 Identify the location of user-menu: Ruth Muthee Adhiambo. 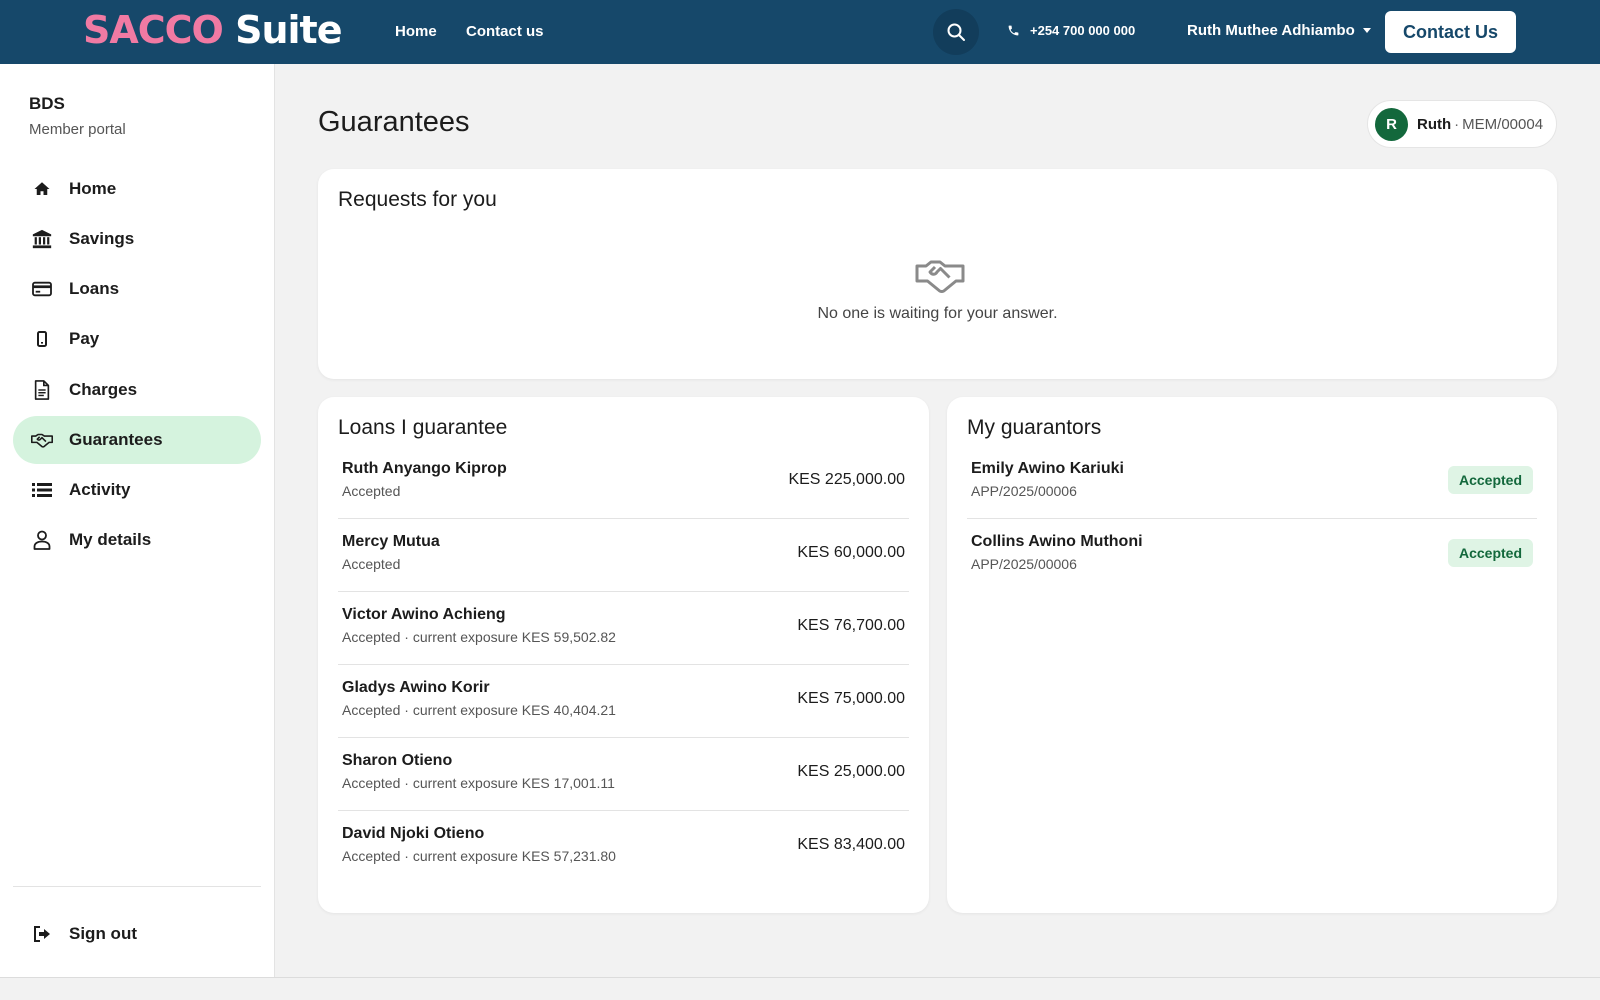
(1279, 30).